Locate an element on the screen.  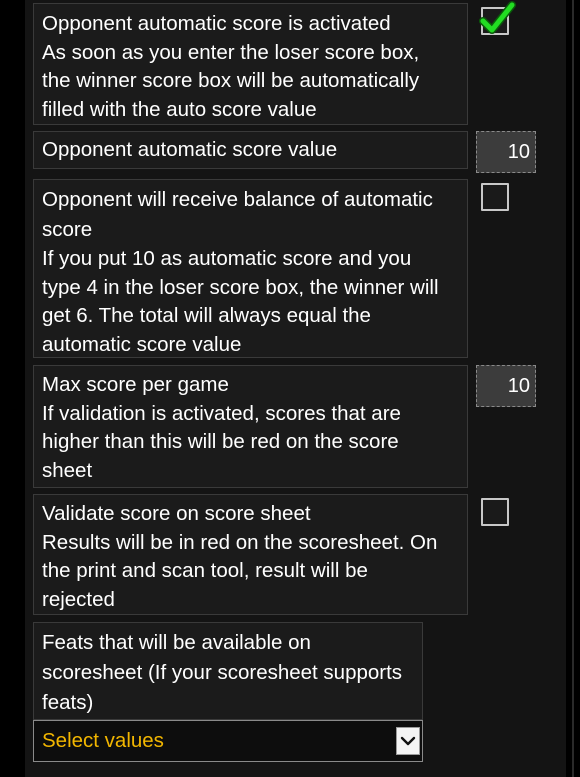
dropdown-button is located at coordinates (408, 741).